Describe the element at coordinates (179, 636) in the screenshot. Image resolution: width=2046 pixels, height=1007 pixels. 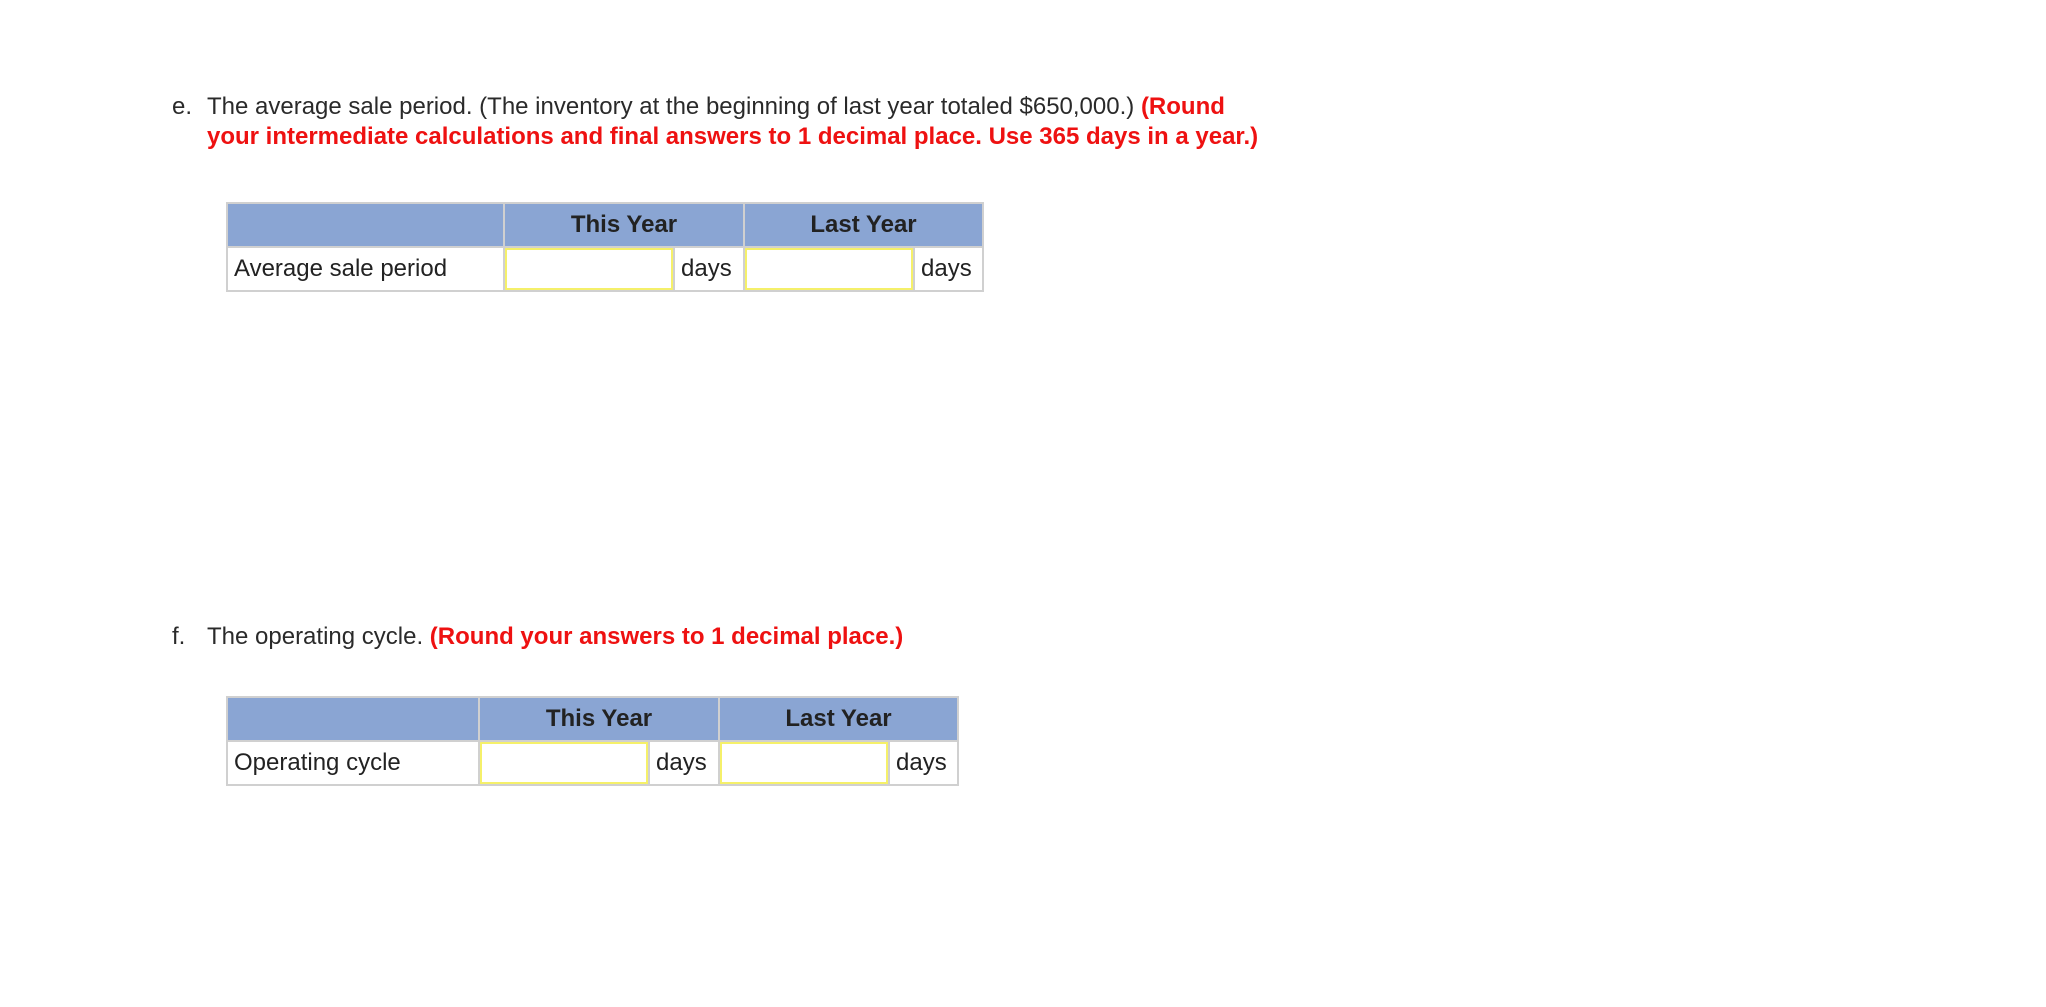
I see `question-f-label: f.` at that location.